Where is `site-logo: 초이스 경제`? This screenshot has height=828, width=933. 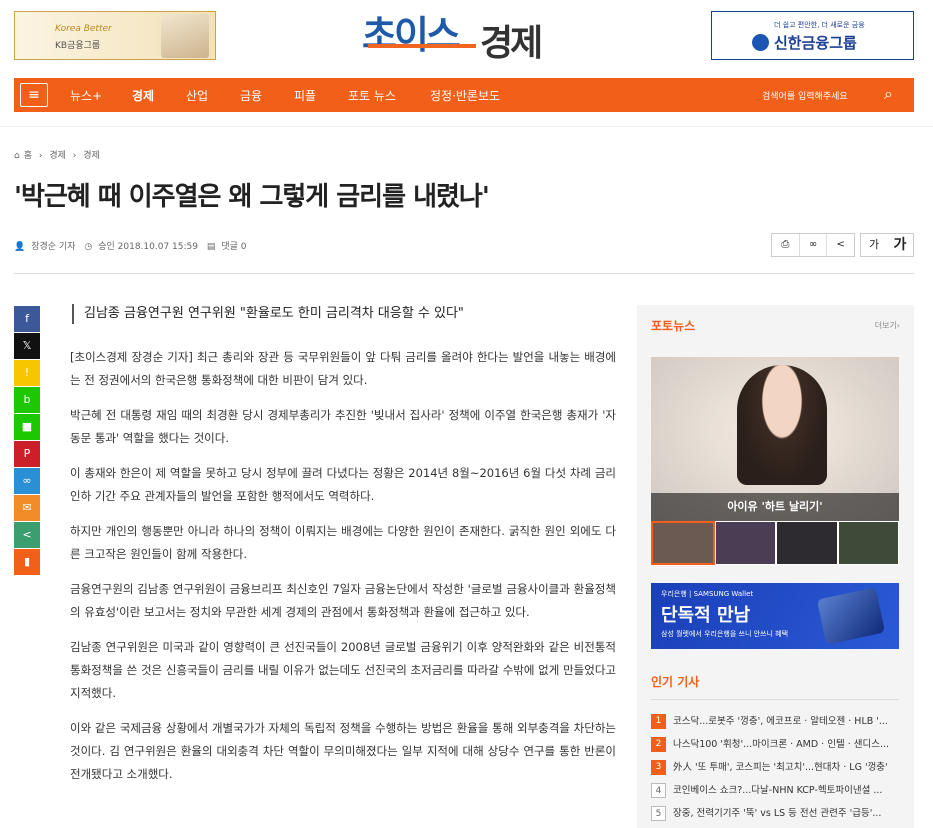 site-logo: 초이스 경제 is located at coordinates (467, 35).